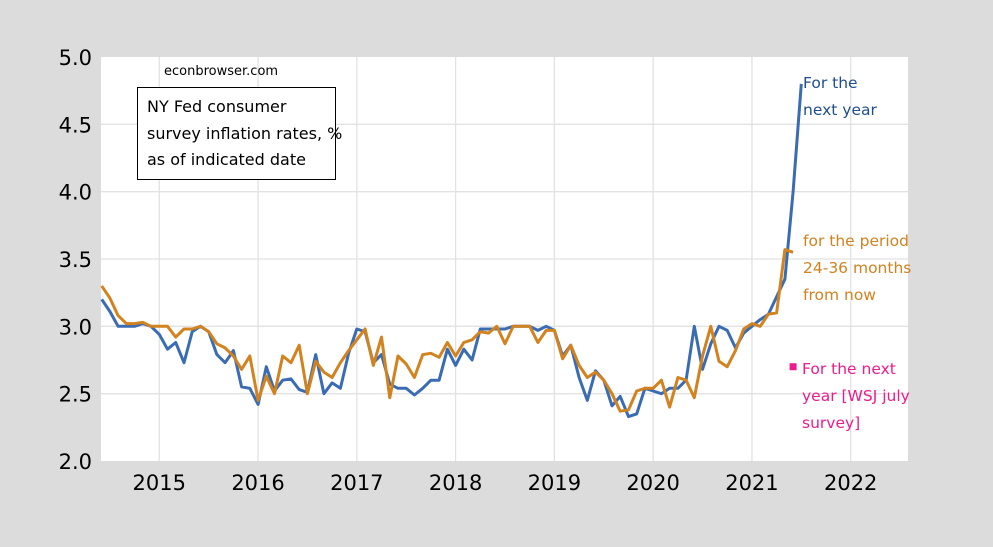 This screenshot has height=547, width=993. Describe the element at coordinates (831, 423) in the screenshot. I see `point-label-line: survey]` at that location.